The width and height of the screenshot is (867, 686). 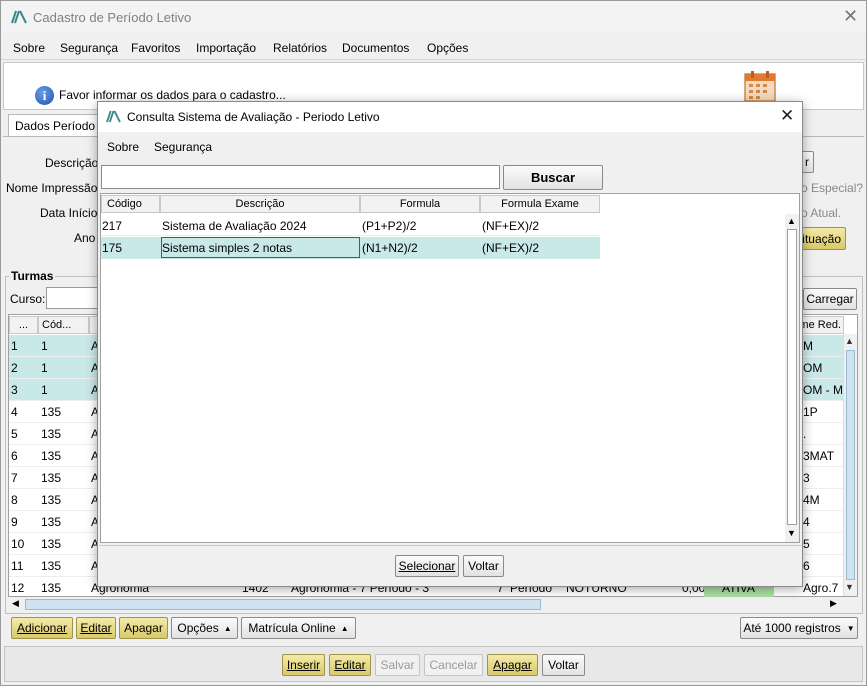 I want to click on menu-favoritos: Favoritos, so click(x=155, y=48).